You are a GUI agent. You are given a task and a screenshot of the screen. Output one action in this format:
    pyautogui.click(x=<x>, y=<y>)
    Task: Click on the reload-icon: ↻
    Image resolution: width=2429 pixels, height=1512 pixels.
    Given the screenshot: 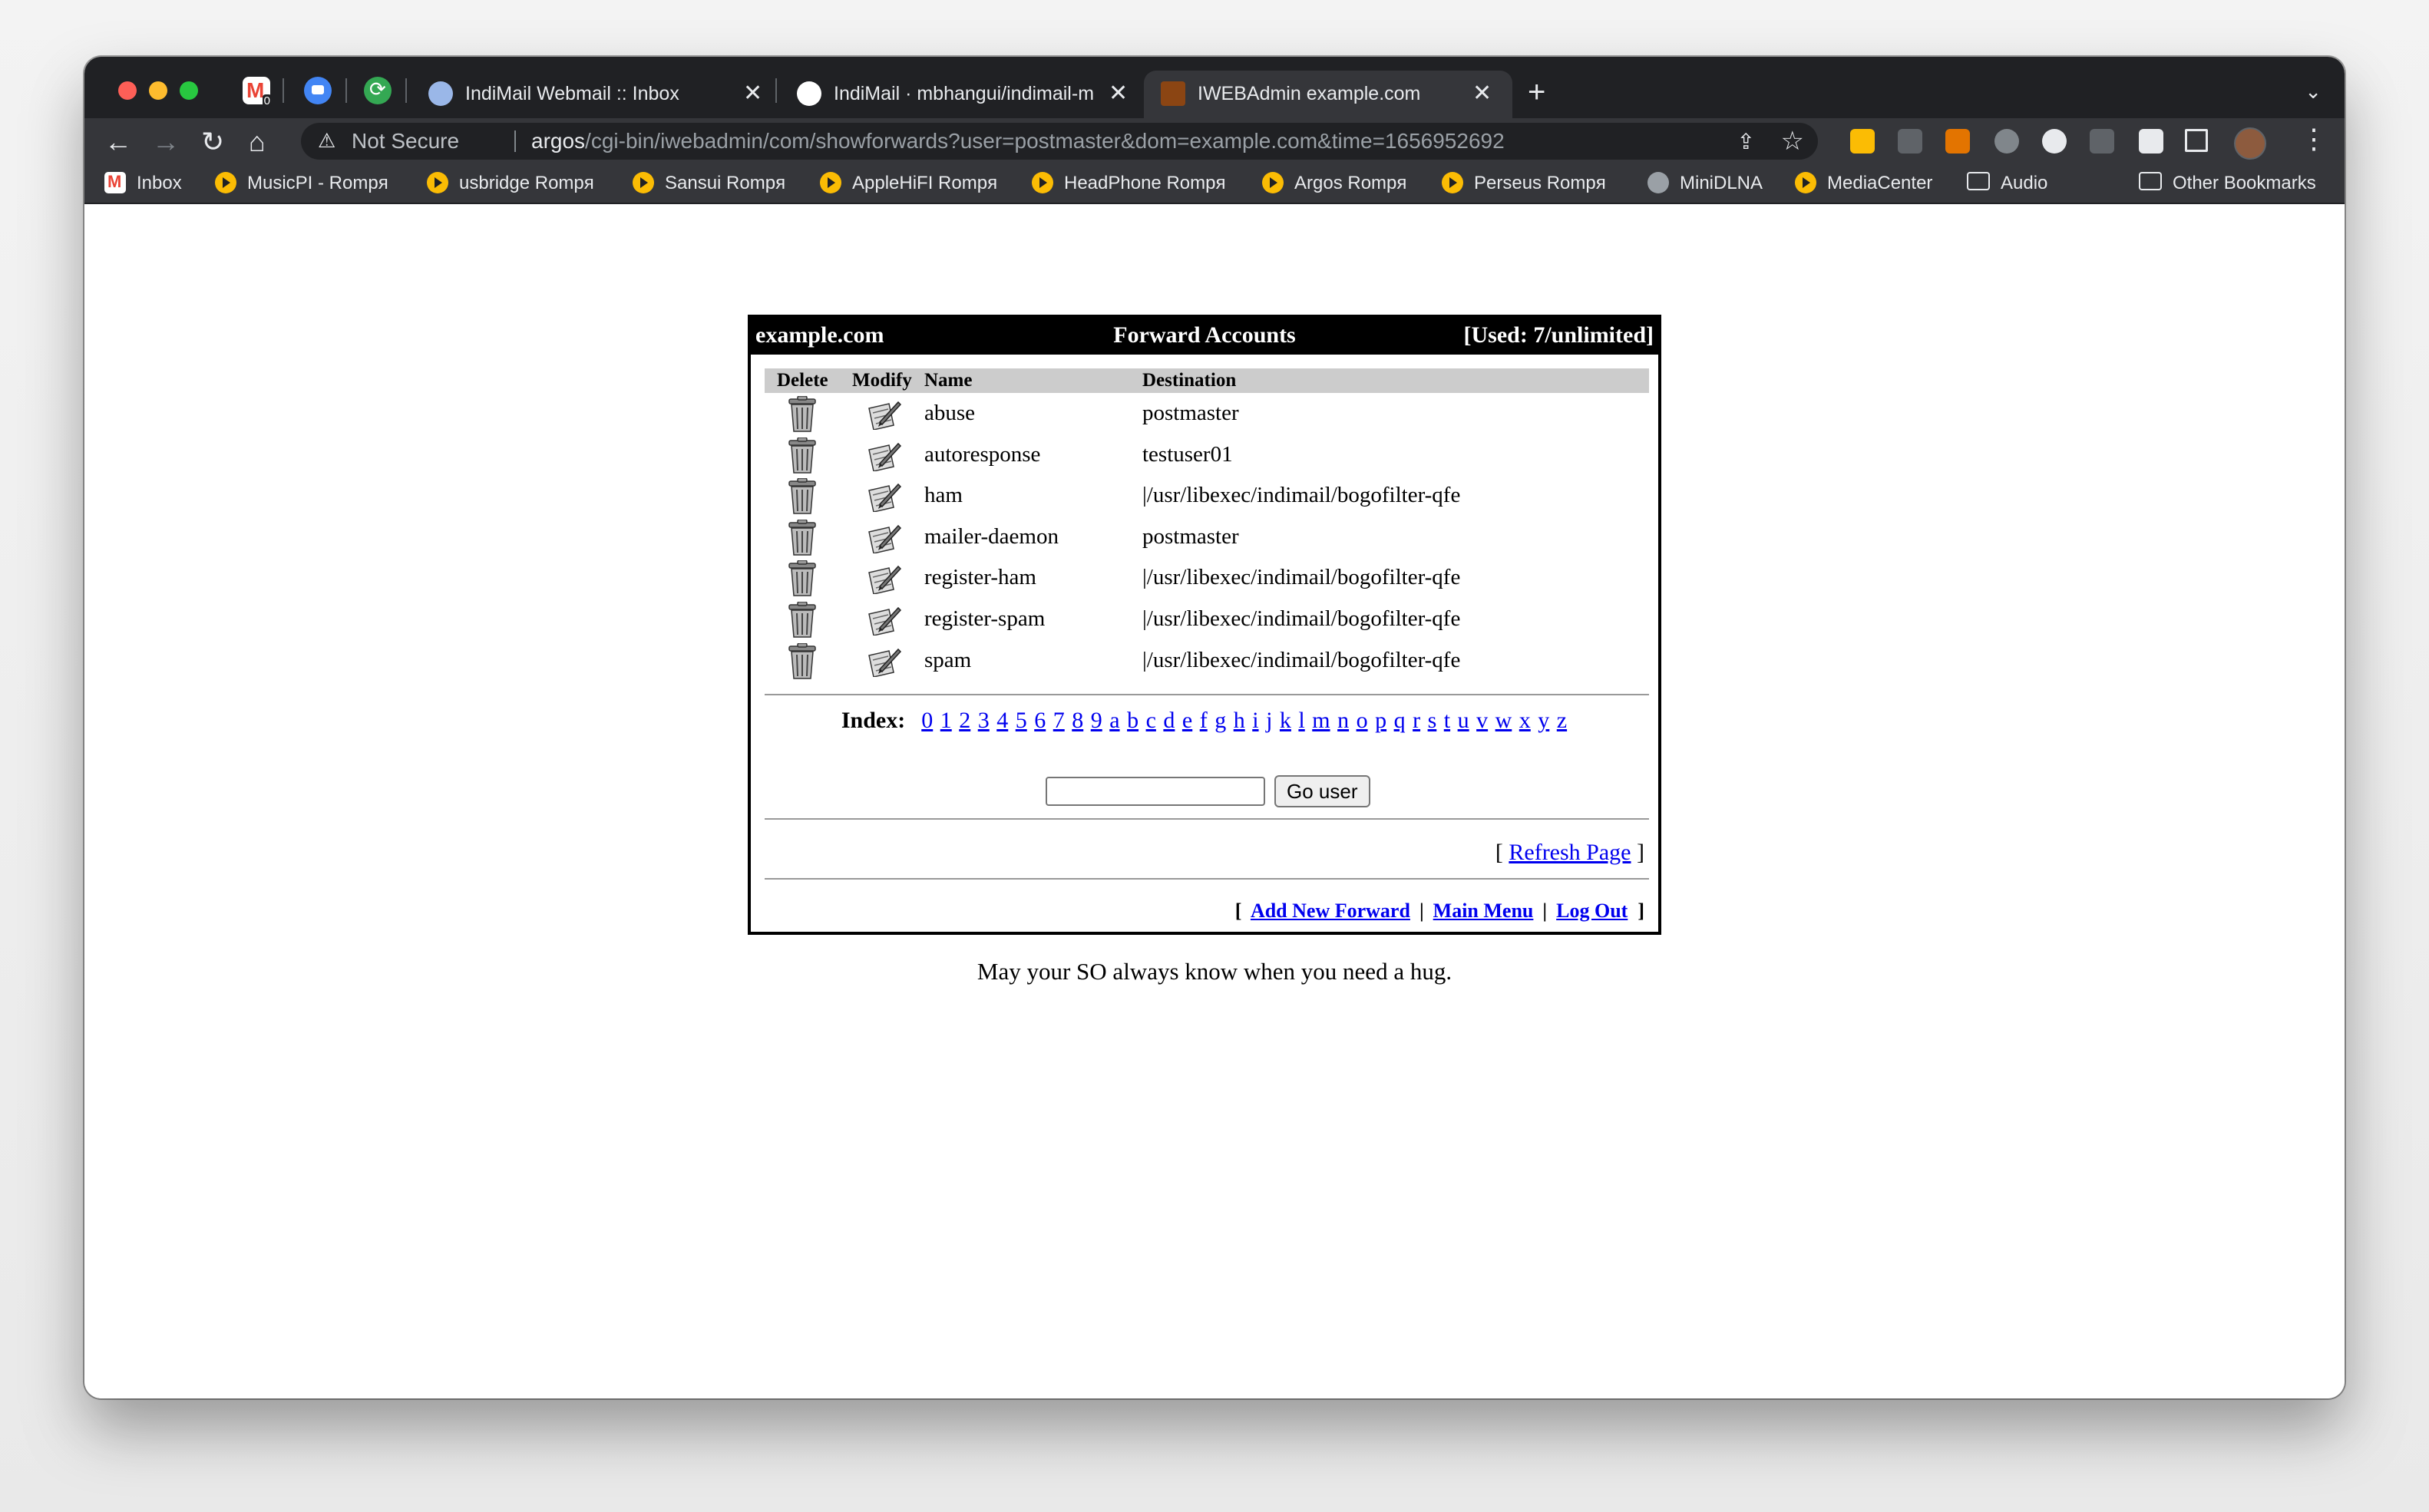 What is the action you would take?
    pyautogui.click(x=212, y=142)
    